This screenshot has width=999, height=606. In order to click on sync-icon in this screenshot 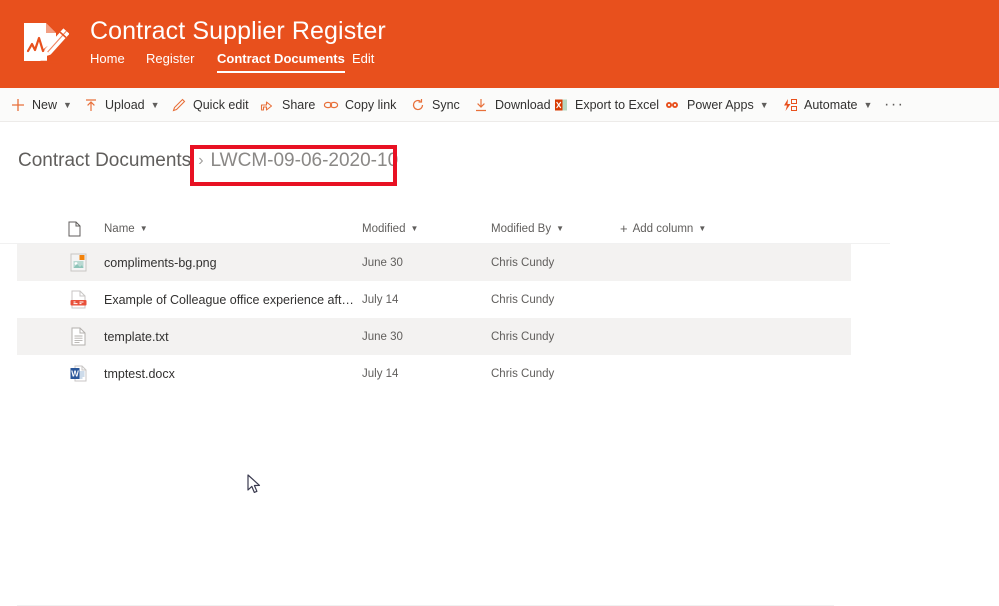, I will do `click(417, 105)`.